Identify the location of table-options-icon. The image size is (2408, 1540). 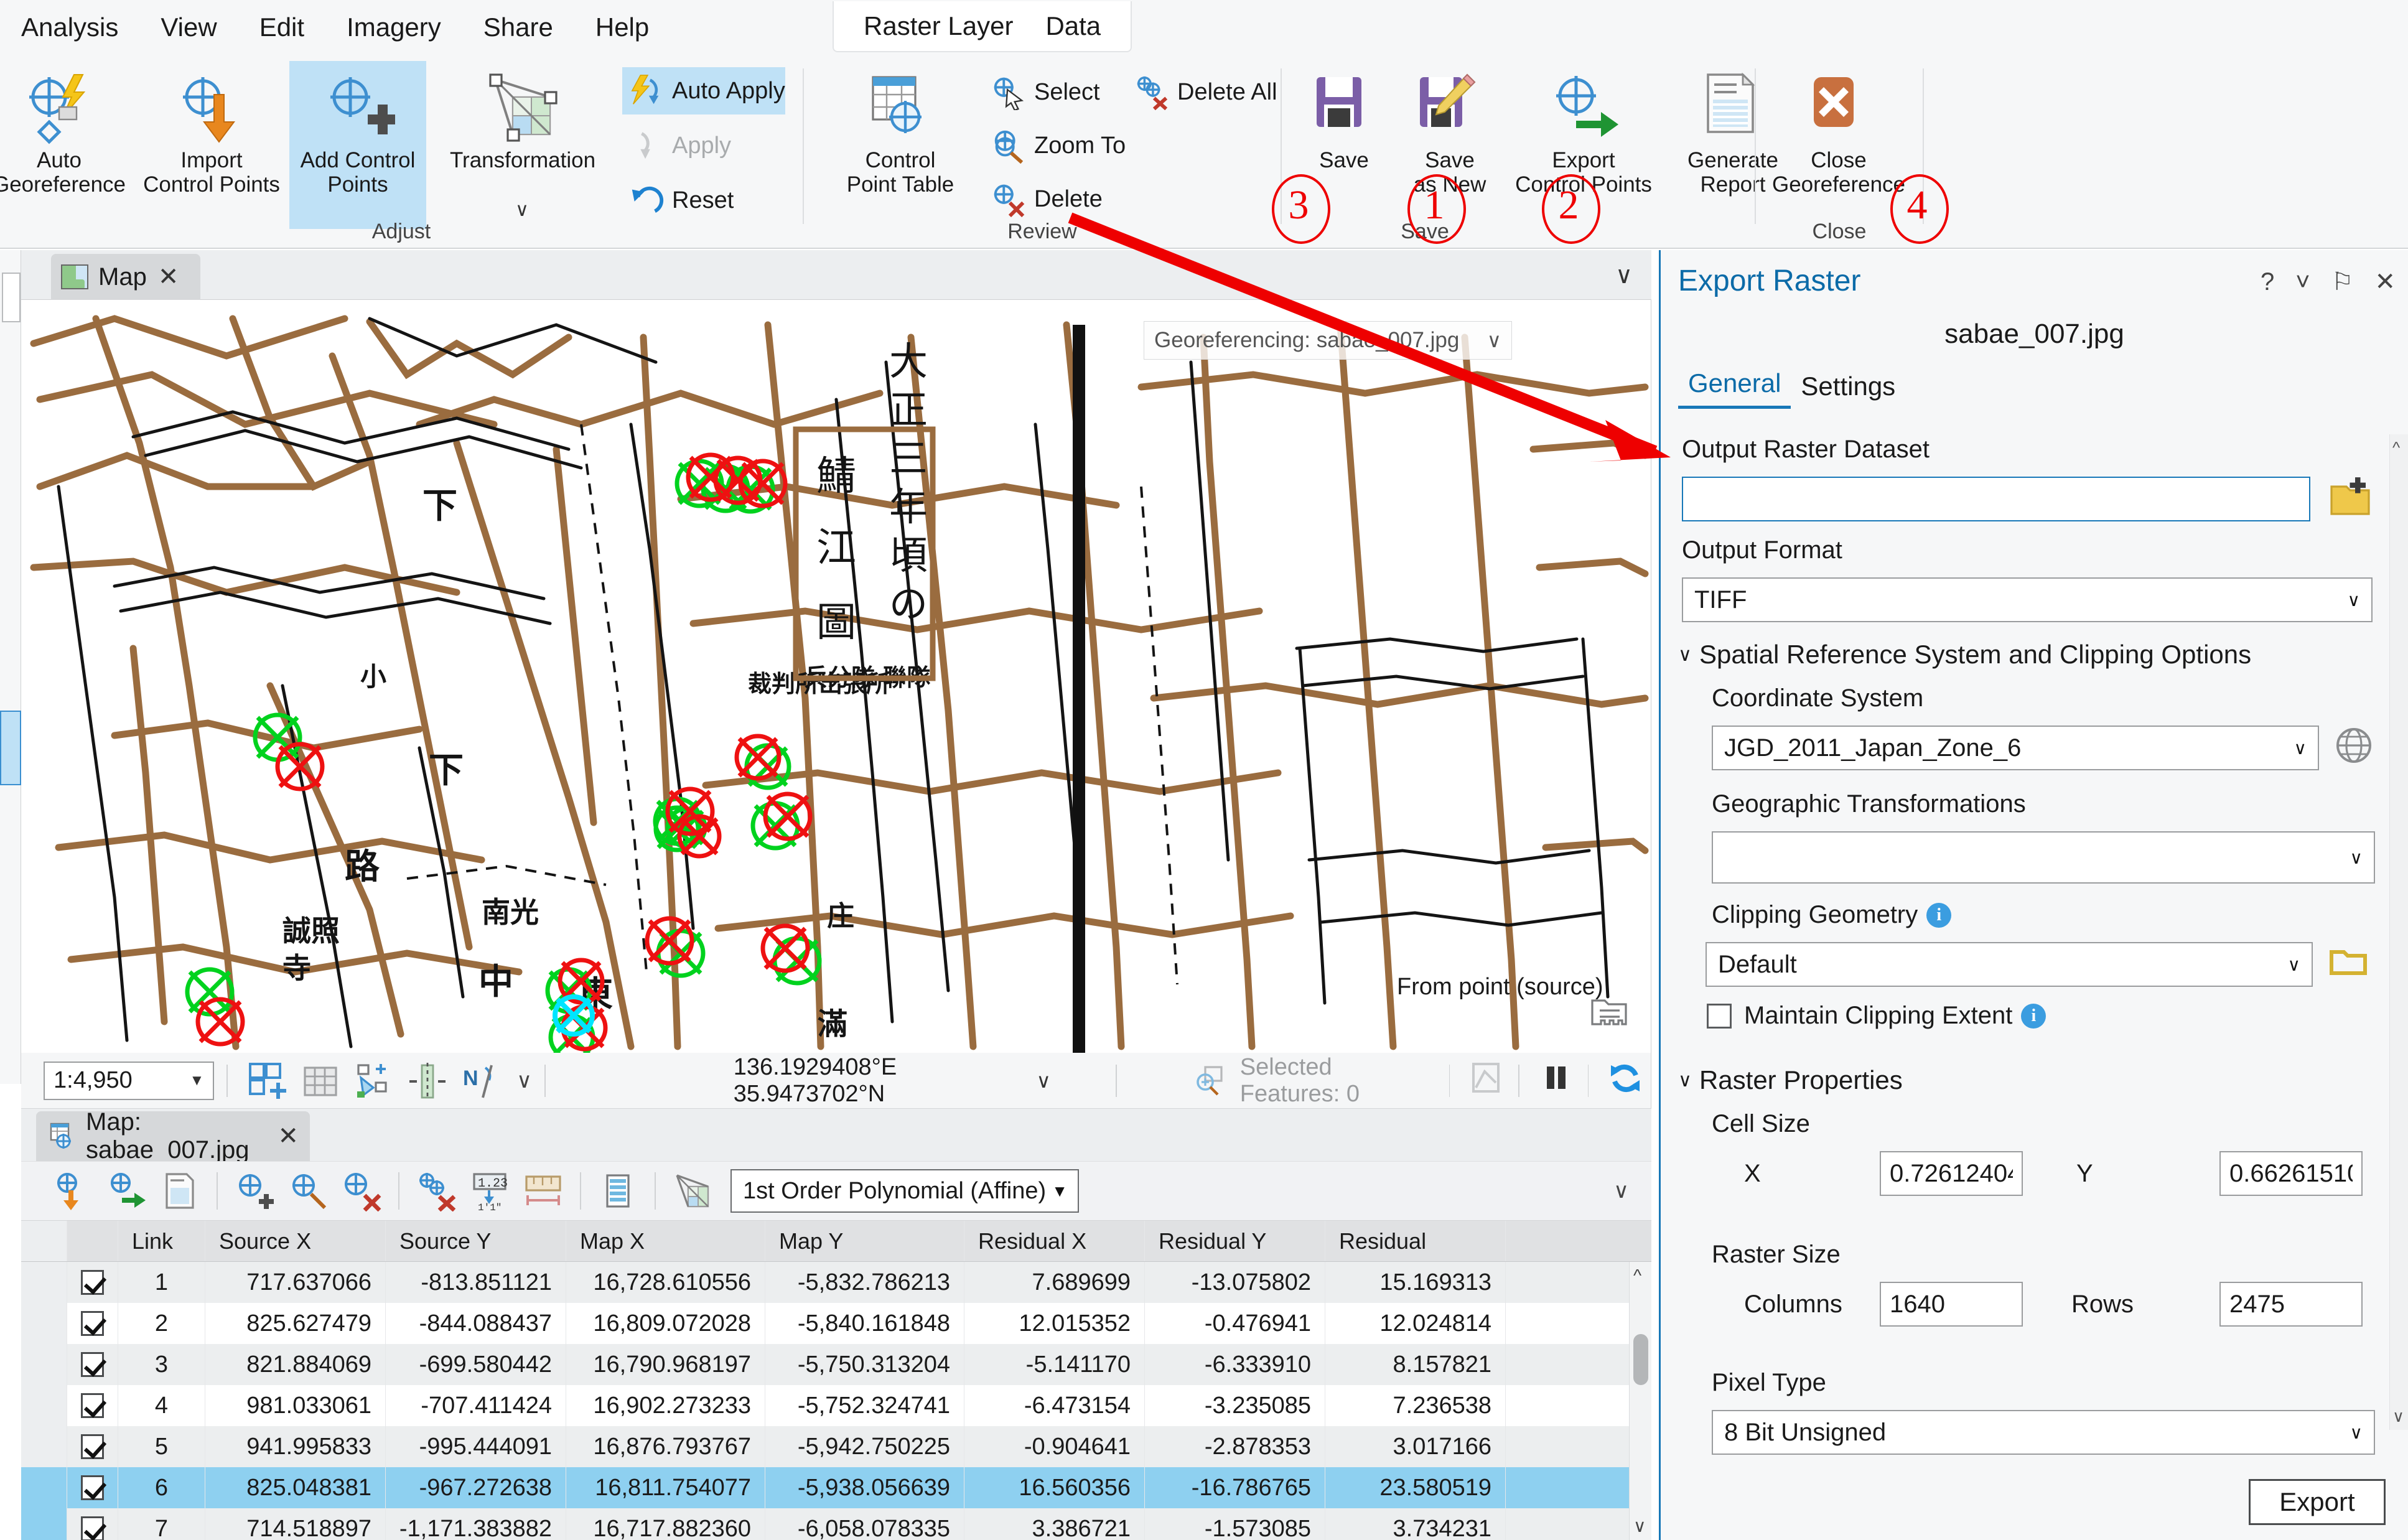
(617, 1190).